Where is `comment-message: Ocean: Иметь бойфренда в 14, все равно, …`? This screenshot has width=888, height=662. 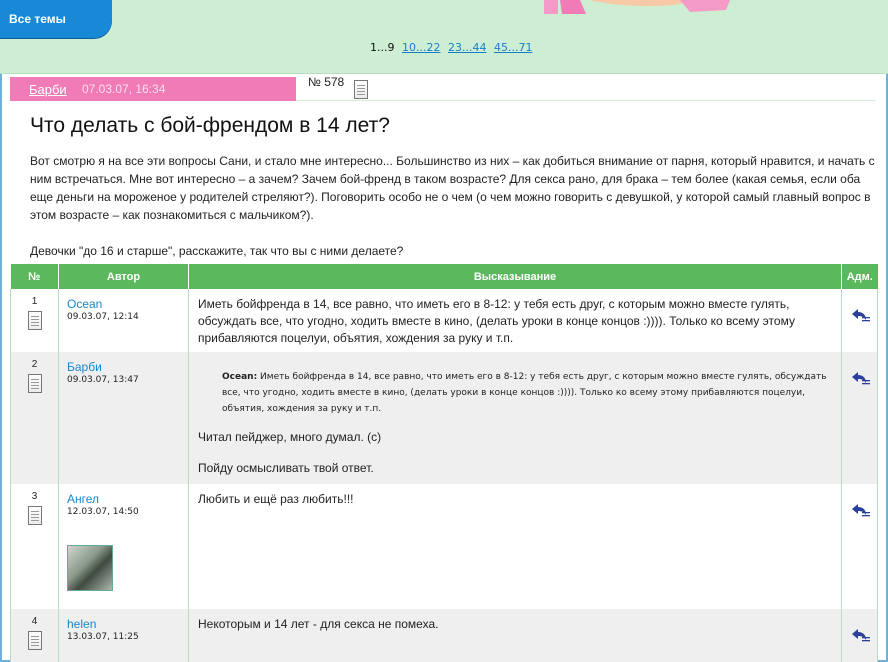
comment-message: Ocean: Иметь бойфренда в 14, все равно, … is located at coordinates (515, 418).